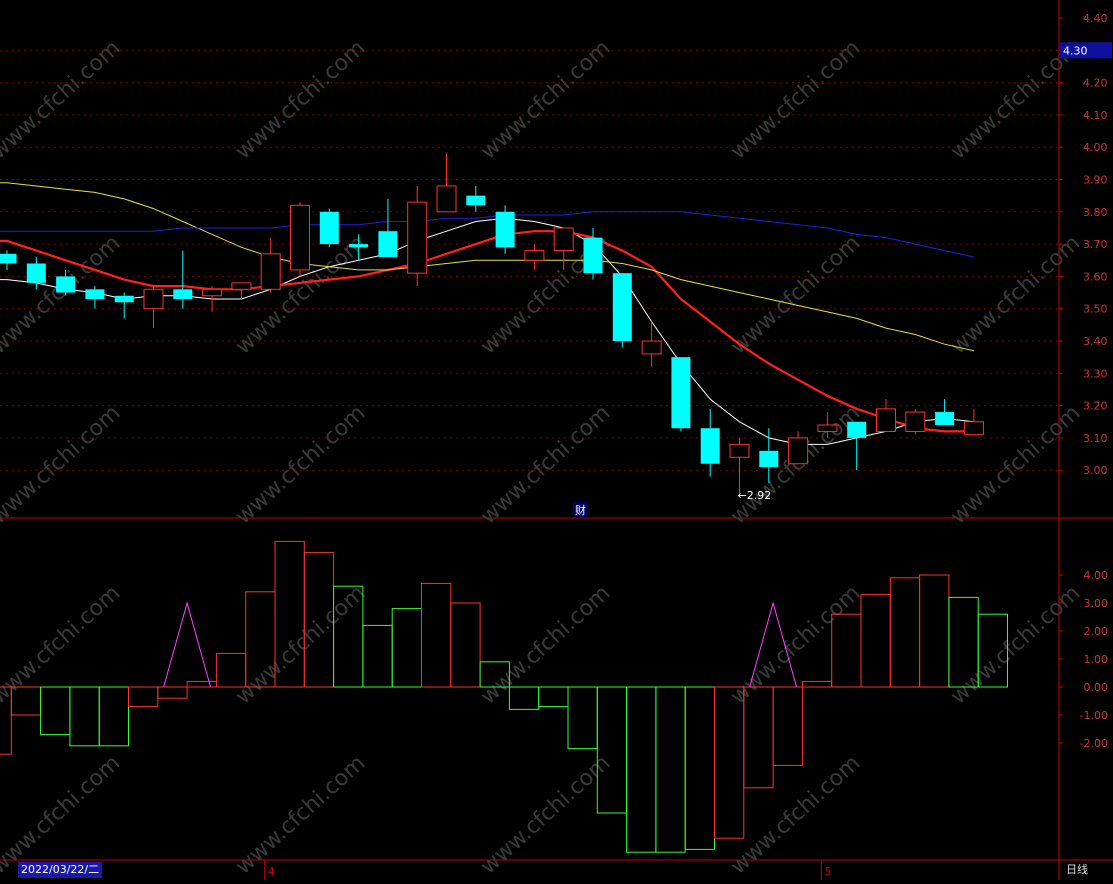 Image resolution: width=1113 pixels, height=884 pixels. I want to click on marker-label: 财, so click(580, 510).